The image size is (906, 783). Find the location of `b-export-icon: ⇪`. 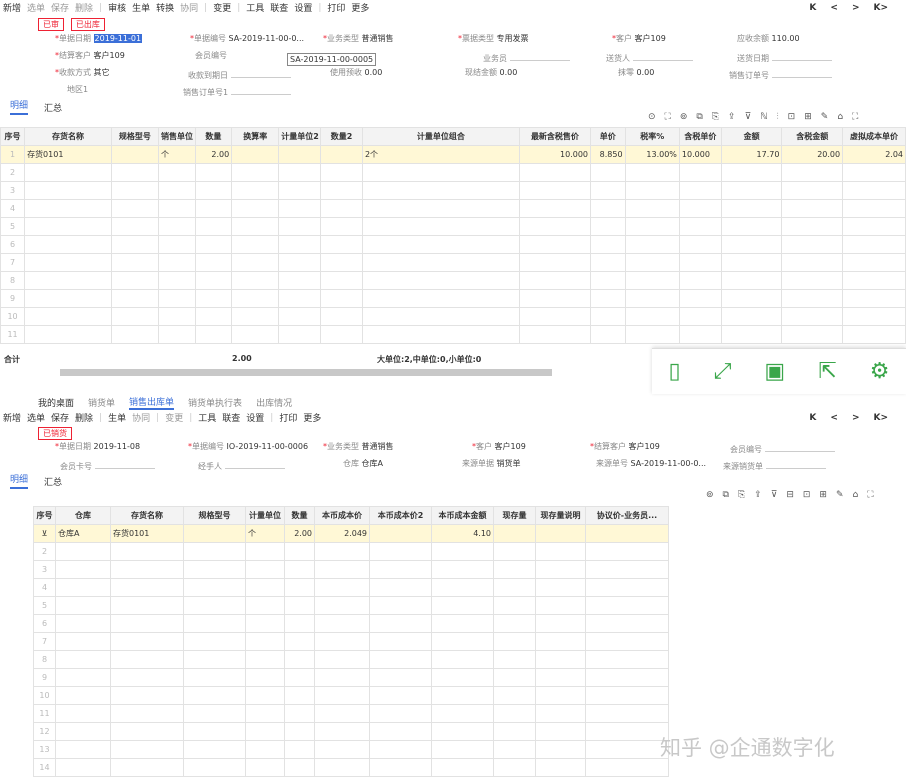

b-export-icon: ⇪ is located at coordinates (758, 495).